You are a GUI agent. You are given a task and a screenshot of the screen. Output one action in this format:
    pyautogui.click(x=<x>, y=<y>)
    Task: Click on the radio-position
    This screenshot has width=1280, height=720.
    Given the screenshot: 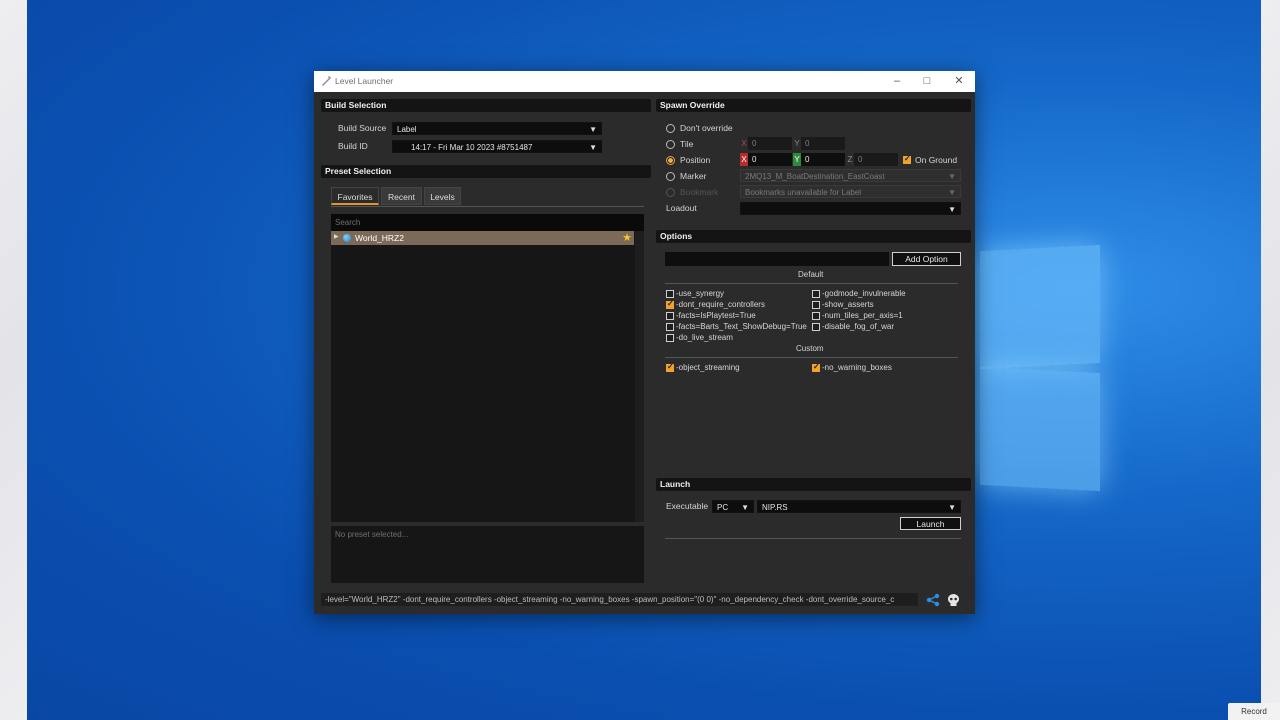 What is the action you would take?
    pyautogui.click(x=670, y=160)
    